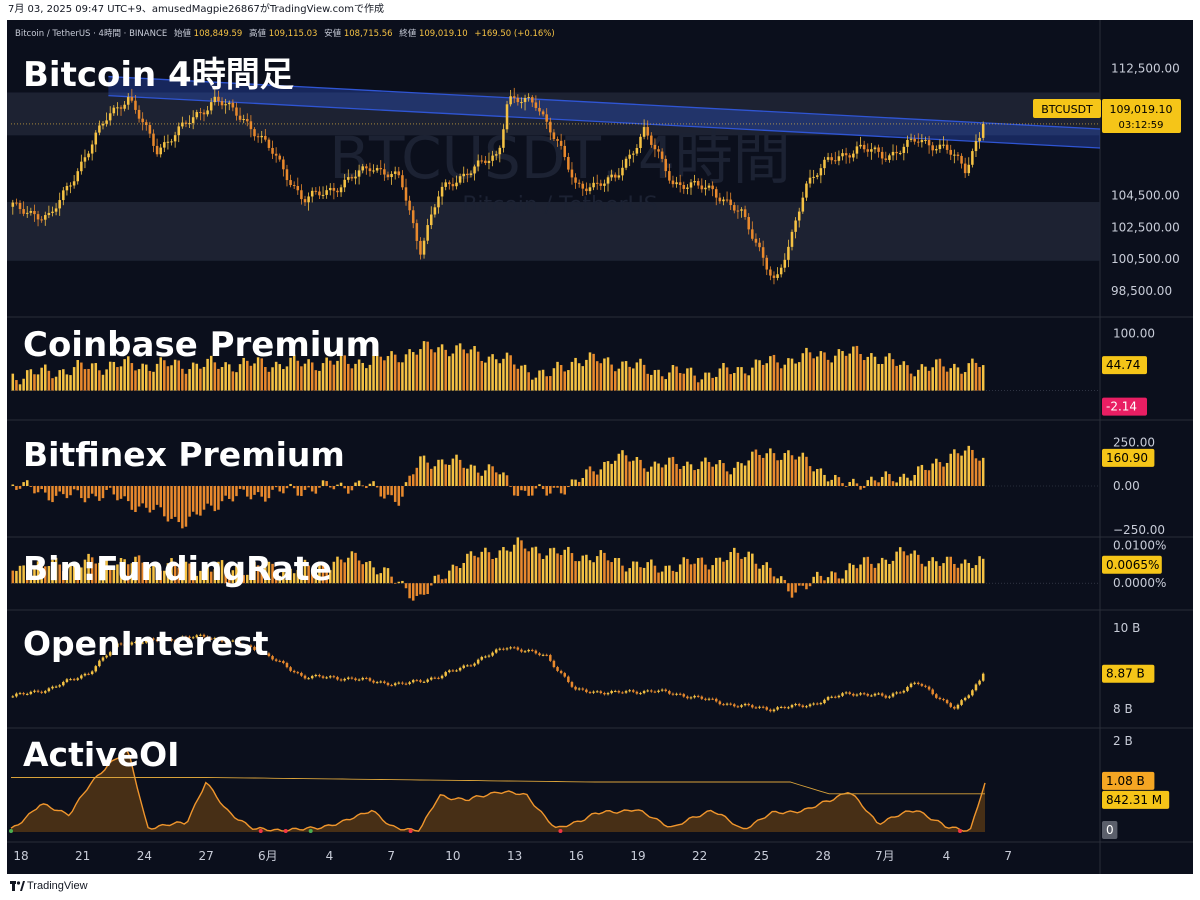  I want to click on oi-tick: 10 B, so click(1126, 628).